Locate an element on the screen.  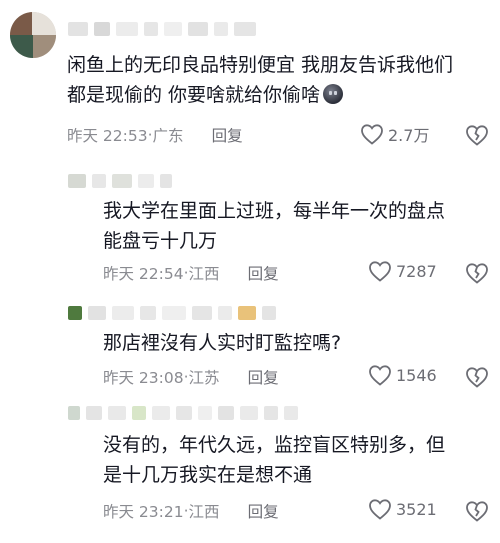
avatar is located at coordinates (33, 35).